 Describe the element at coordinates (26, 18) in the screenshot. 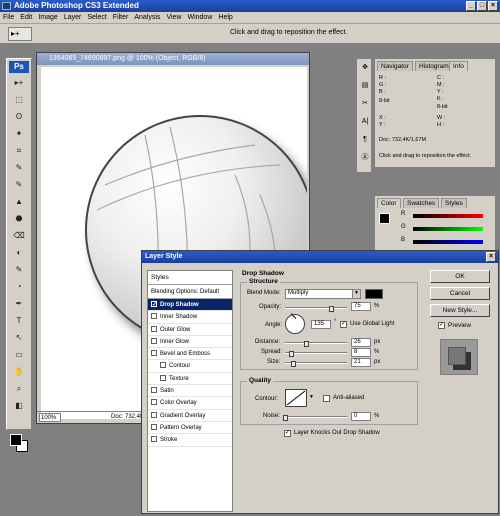

I see `menu-edit: Edit` at that location.